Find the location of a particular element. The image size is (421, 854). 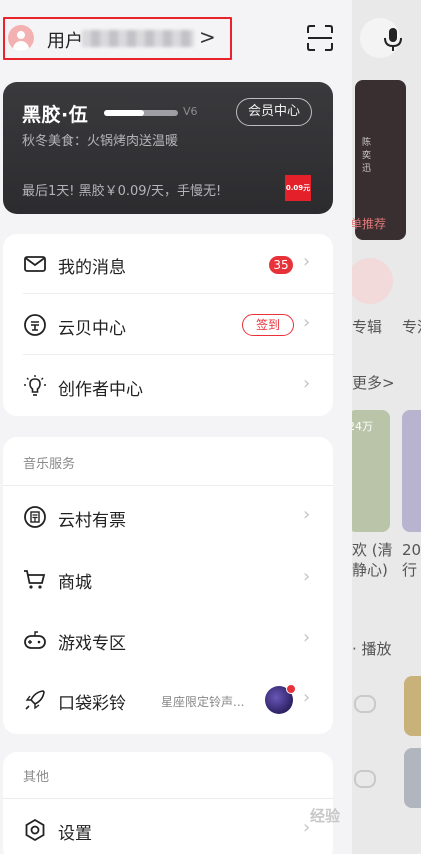

bulb-icon is located at coordinates (35, 385).